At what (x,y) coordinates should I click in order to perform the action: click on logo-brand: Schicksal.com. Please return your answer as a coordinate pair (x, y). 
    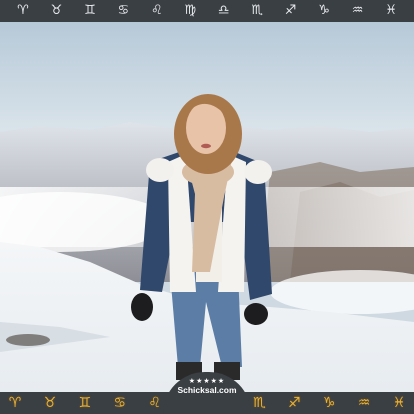
    Looking at the image, I should click on (207, 390).